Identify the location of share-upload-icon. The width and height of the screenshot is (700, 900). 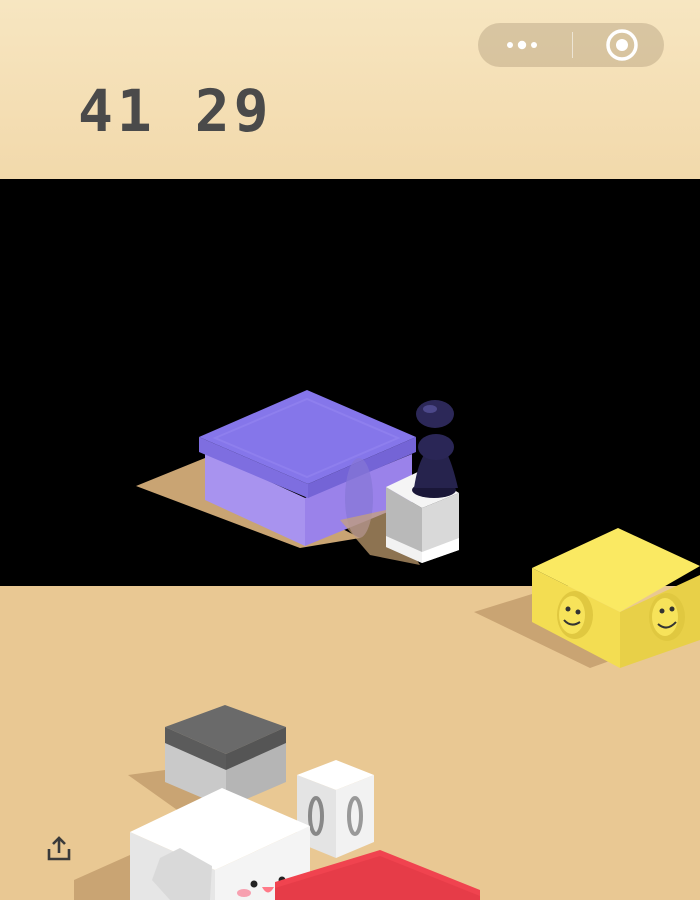
(59, 848).